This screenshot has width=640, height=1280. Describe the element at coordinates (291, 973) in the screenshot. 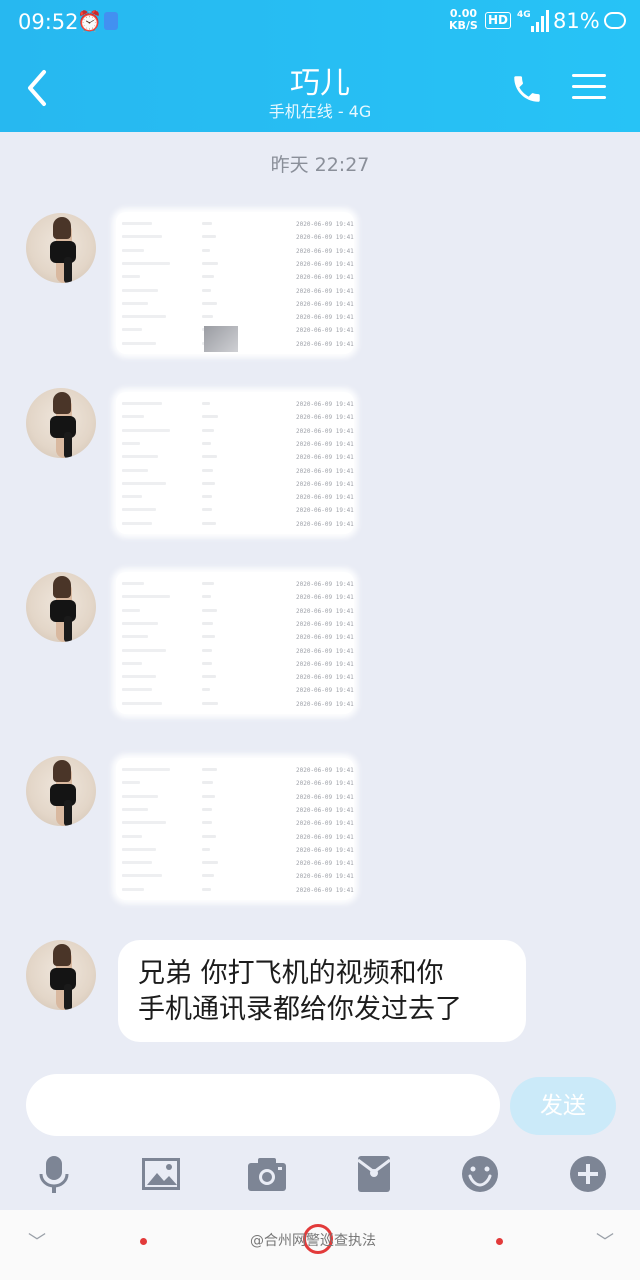

I see `message-text-line: 兄弟 你打飞机的视频和你` at that location.